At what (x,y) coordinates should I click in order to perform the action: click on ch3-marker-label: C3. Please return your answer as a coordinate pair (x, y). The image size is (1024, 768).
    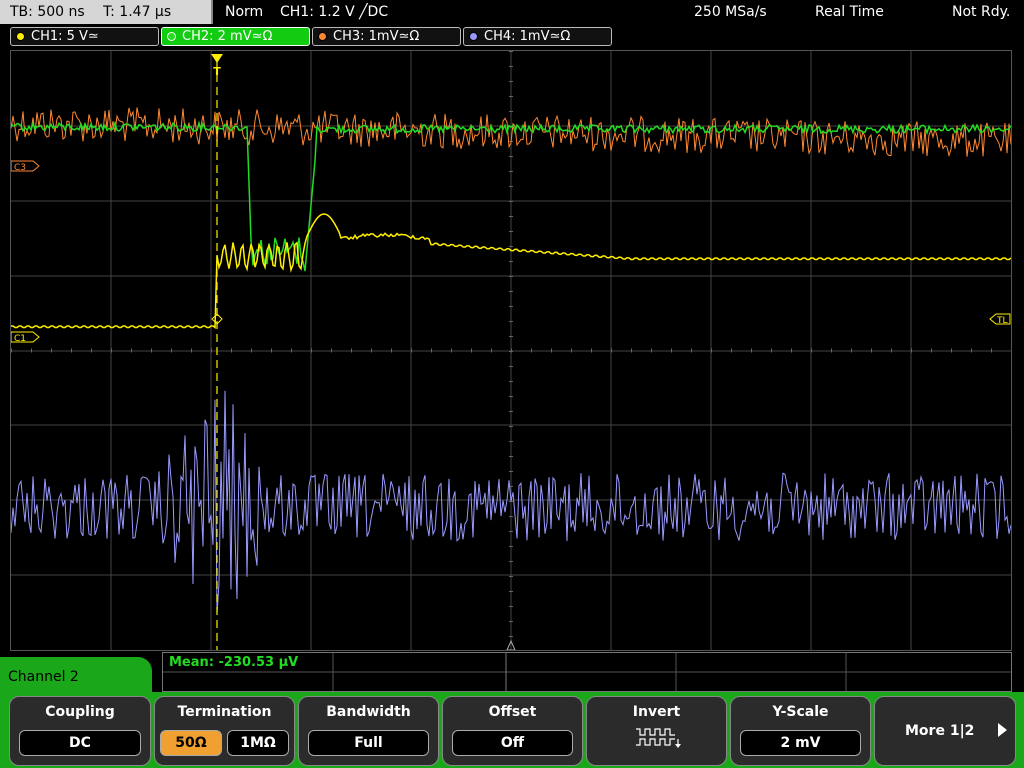
    Looking at the image, I should click on (20, 168).